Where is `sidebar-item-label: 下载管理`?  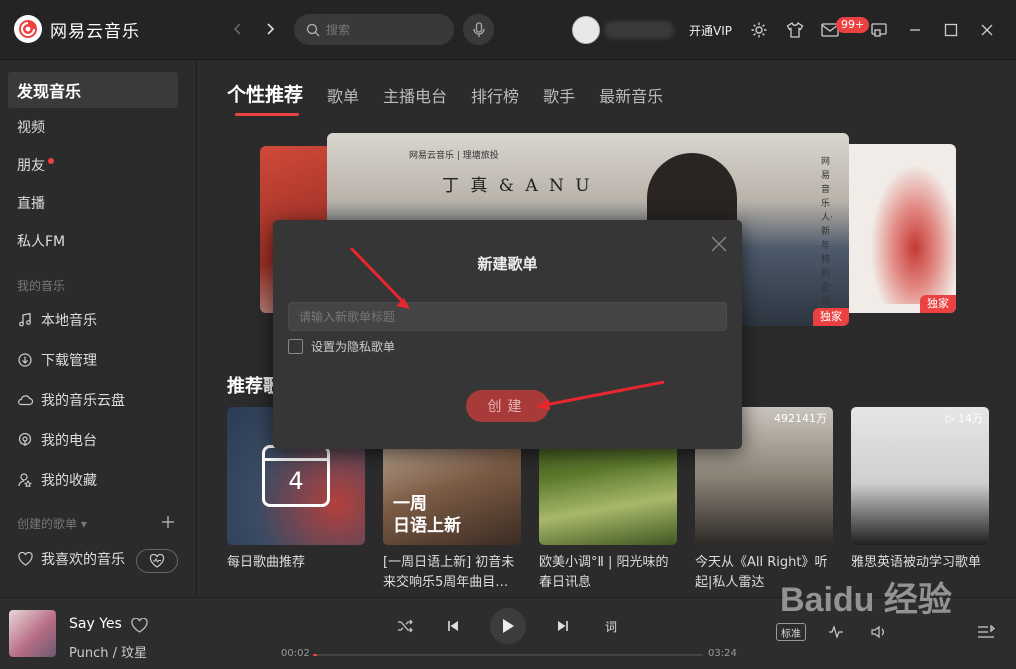 sidebar-item-label: 下载管理 is located at coordinates (69, 361).